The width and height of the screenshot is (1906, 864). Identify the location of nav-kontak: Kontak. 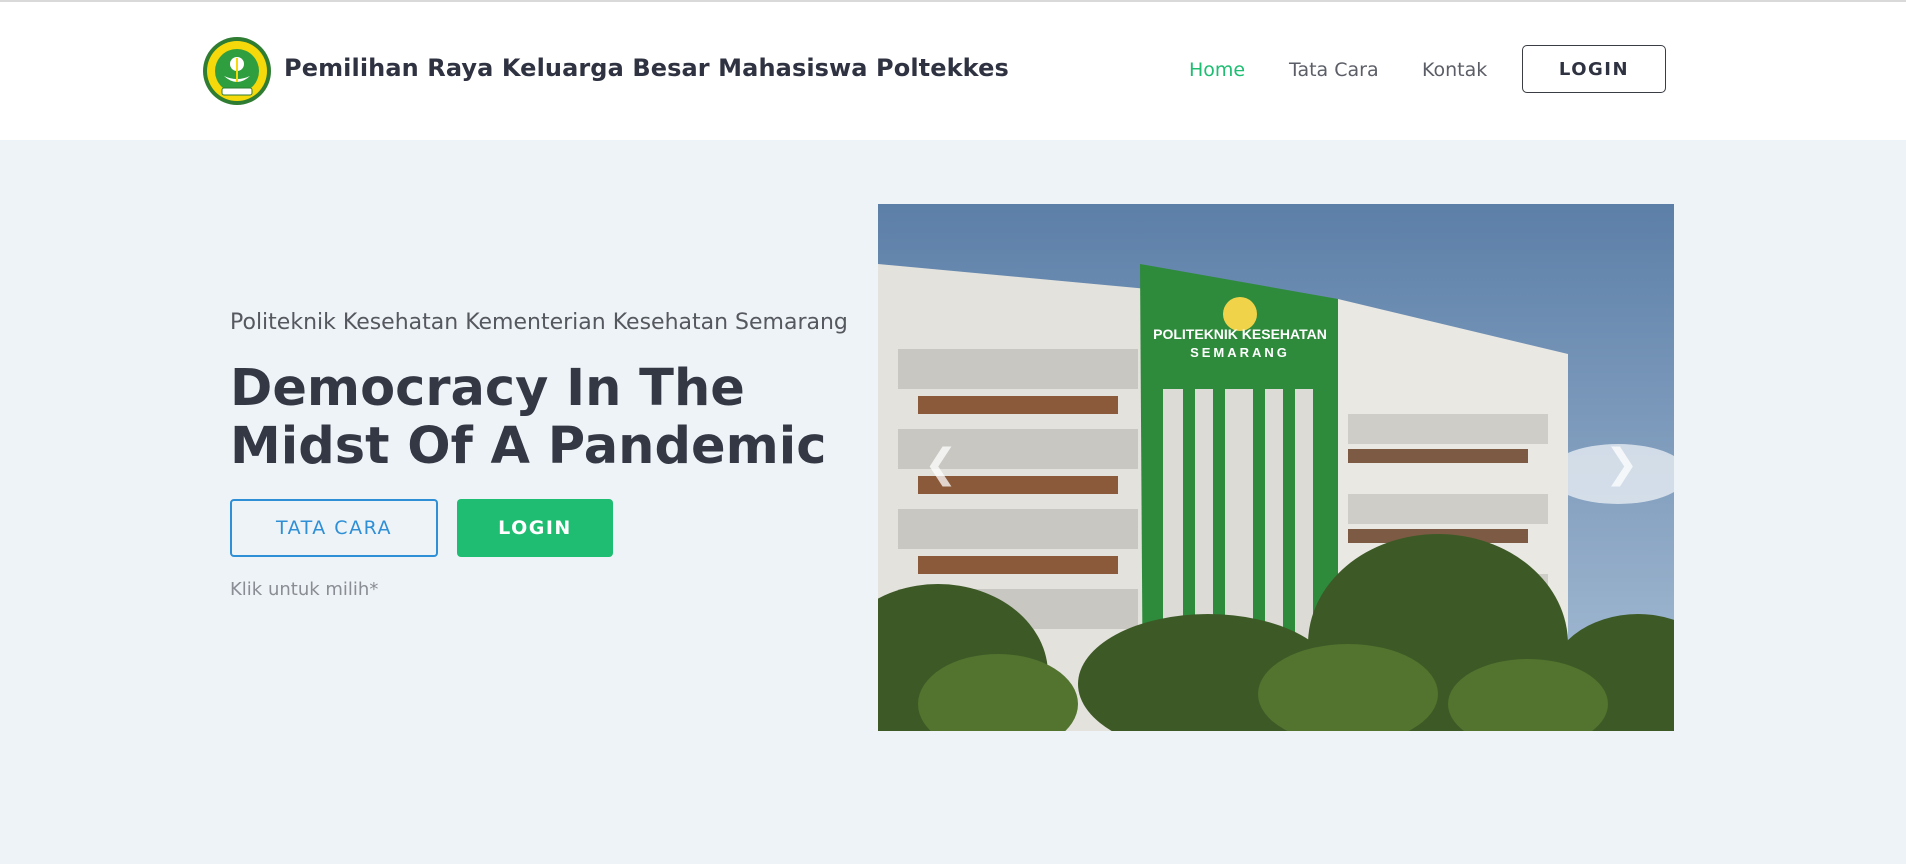
(1454, 70).